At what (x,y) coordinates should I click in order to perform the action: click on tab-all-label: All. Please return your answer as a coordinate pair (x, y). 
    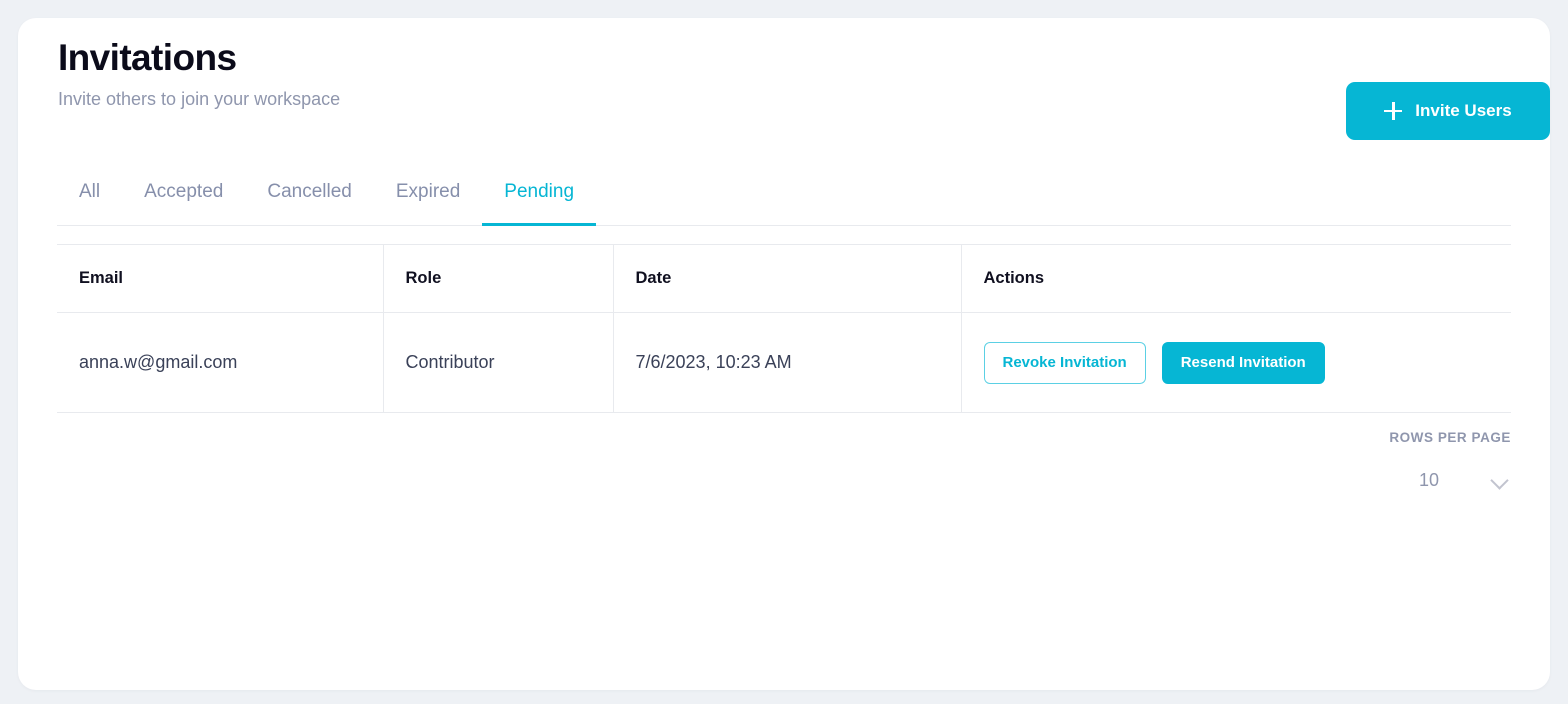
    Looking at the image, I should click on (90, 191).